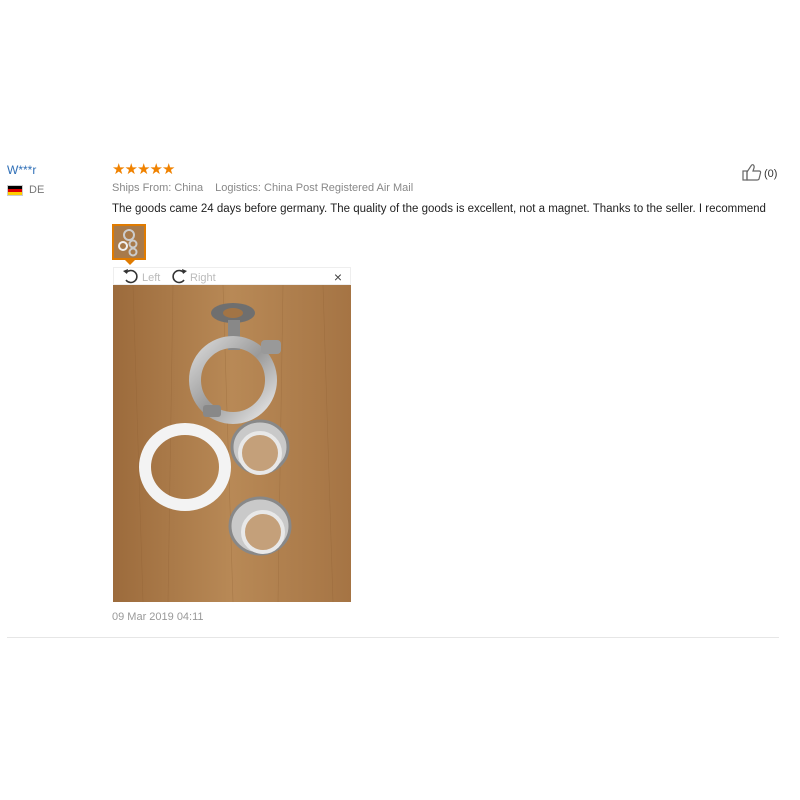 The height and width of the screenshot is (800, 800). What do you see at coordinates (130, 262) in the screenshot?
I see `thumbnail-pointer` at bounding box center [130, 262].